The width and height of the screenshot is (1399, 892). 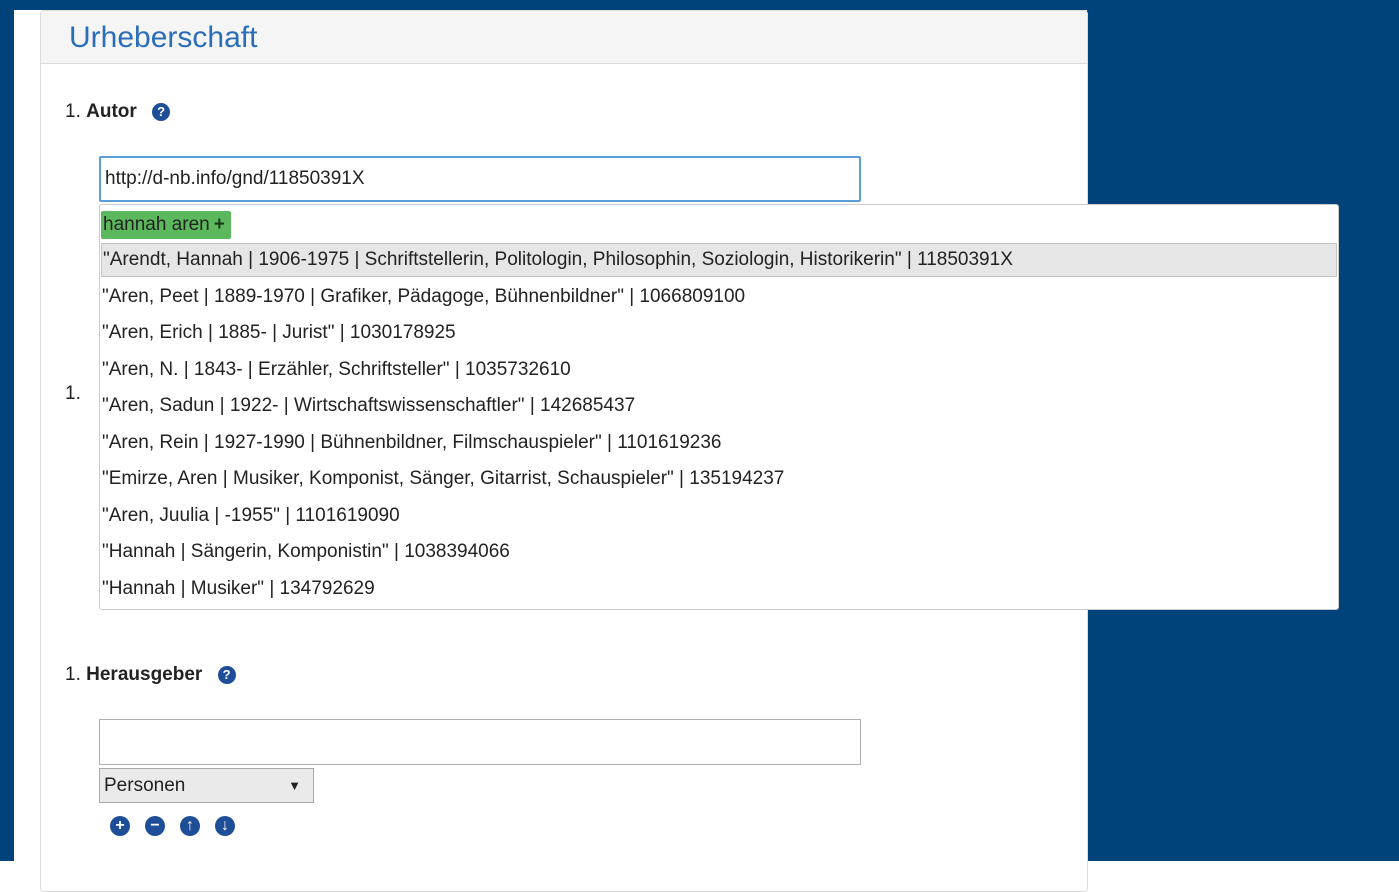 I want to click on herausgeber-number: 1., so click(x=73, y=674).